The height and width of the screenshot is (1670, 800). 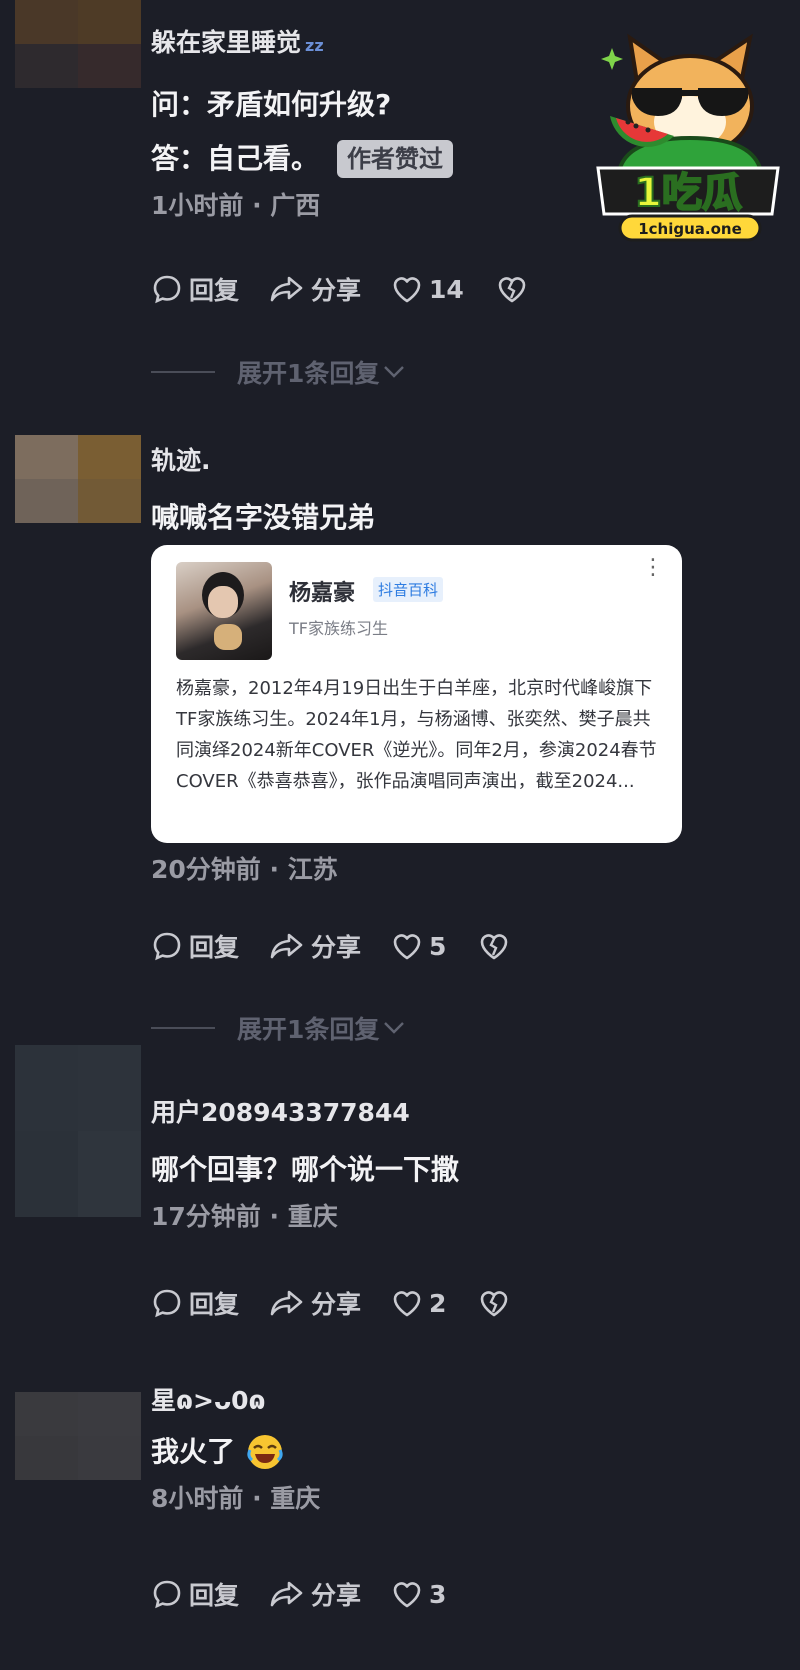 I want to click on watermark-sticker: 1吃瓜 1chigua.one, so click(x=688, y=137).